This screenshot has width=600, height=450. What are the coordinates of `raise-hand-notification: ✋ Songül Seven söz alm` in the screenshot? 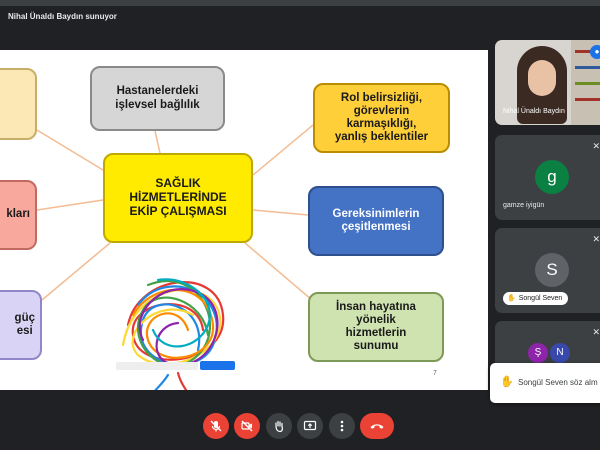 It's located at (545, 383).